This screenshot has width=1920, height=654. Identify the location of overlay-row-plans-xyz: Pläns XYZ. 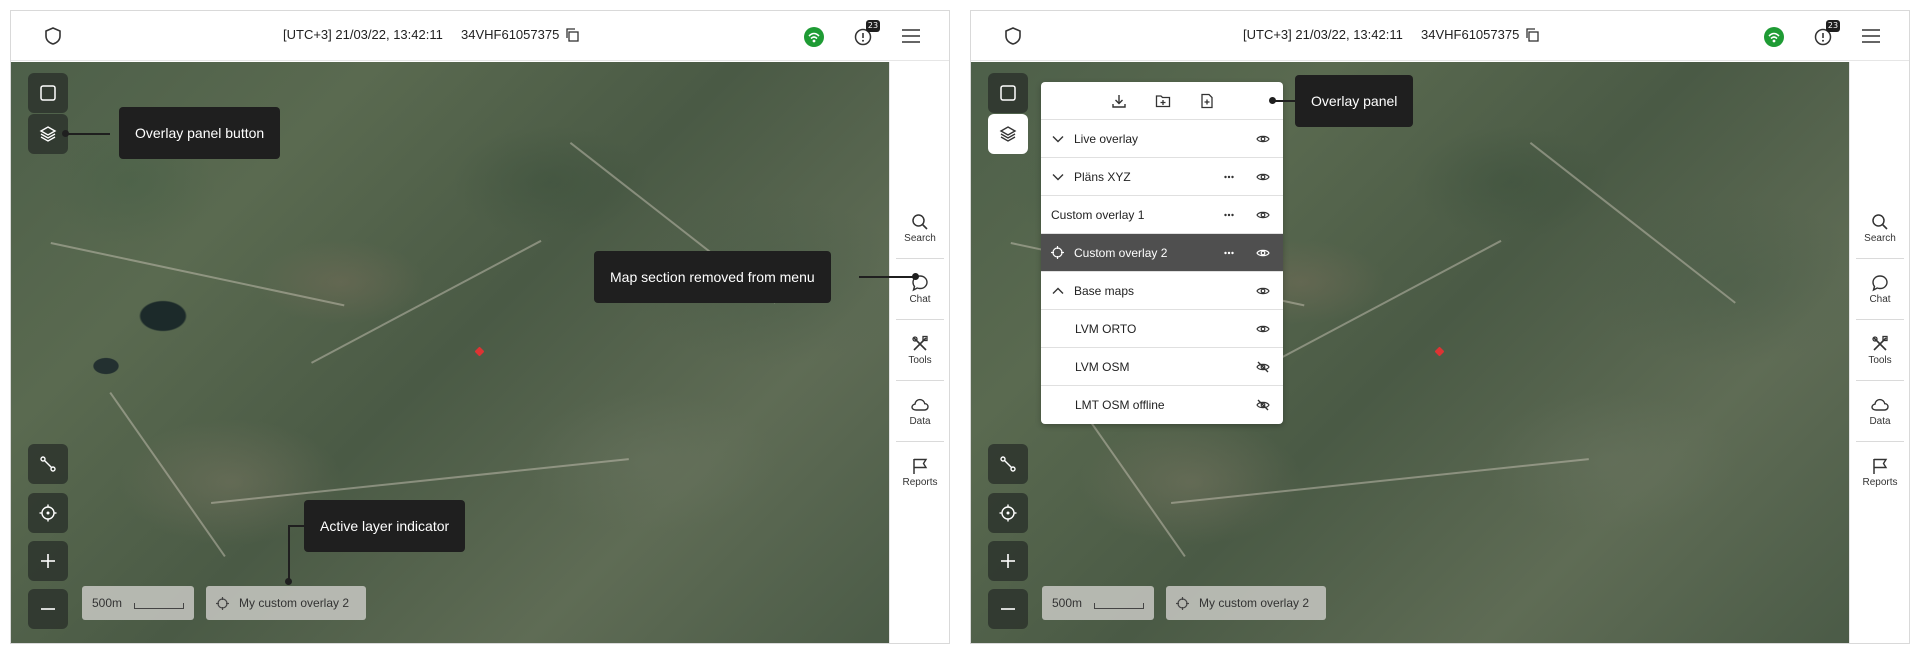
(1162, 177).